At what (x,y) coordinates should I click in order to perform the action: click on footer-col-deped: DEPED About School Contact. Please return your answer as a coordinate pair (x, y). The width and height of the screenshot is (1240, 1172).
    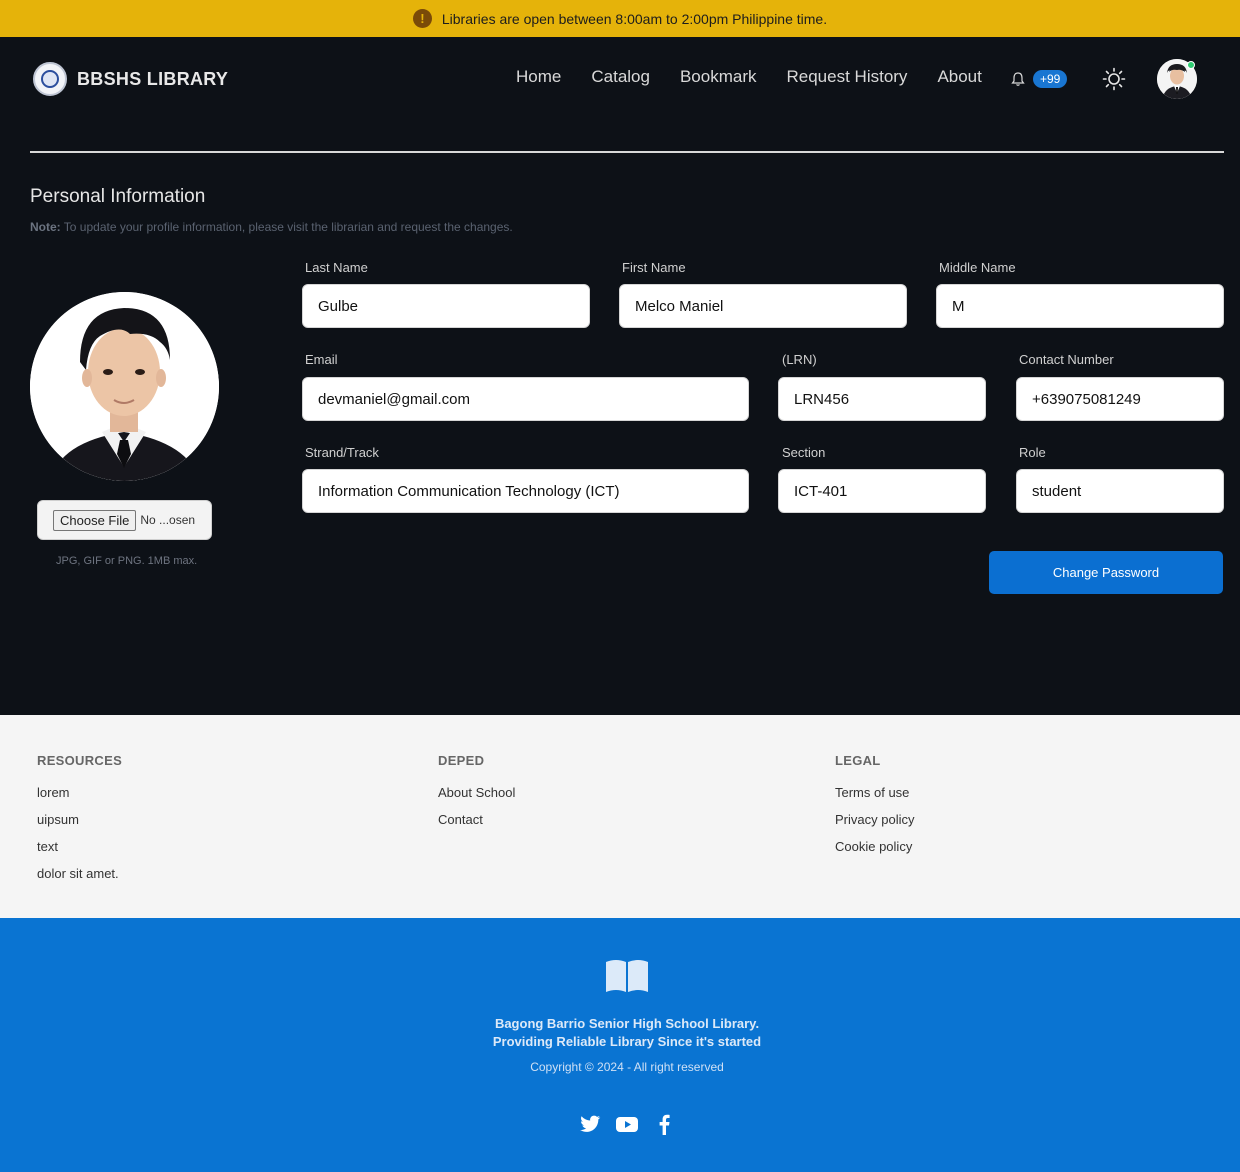
    Looking at the image, I should click on (476, 796).